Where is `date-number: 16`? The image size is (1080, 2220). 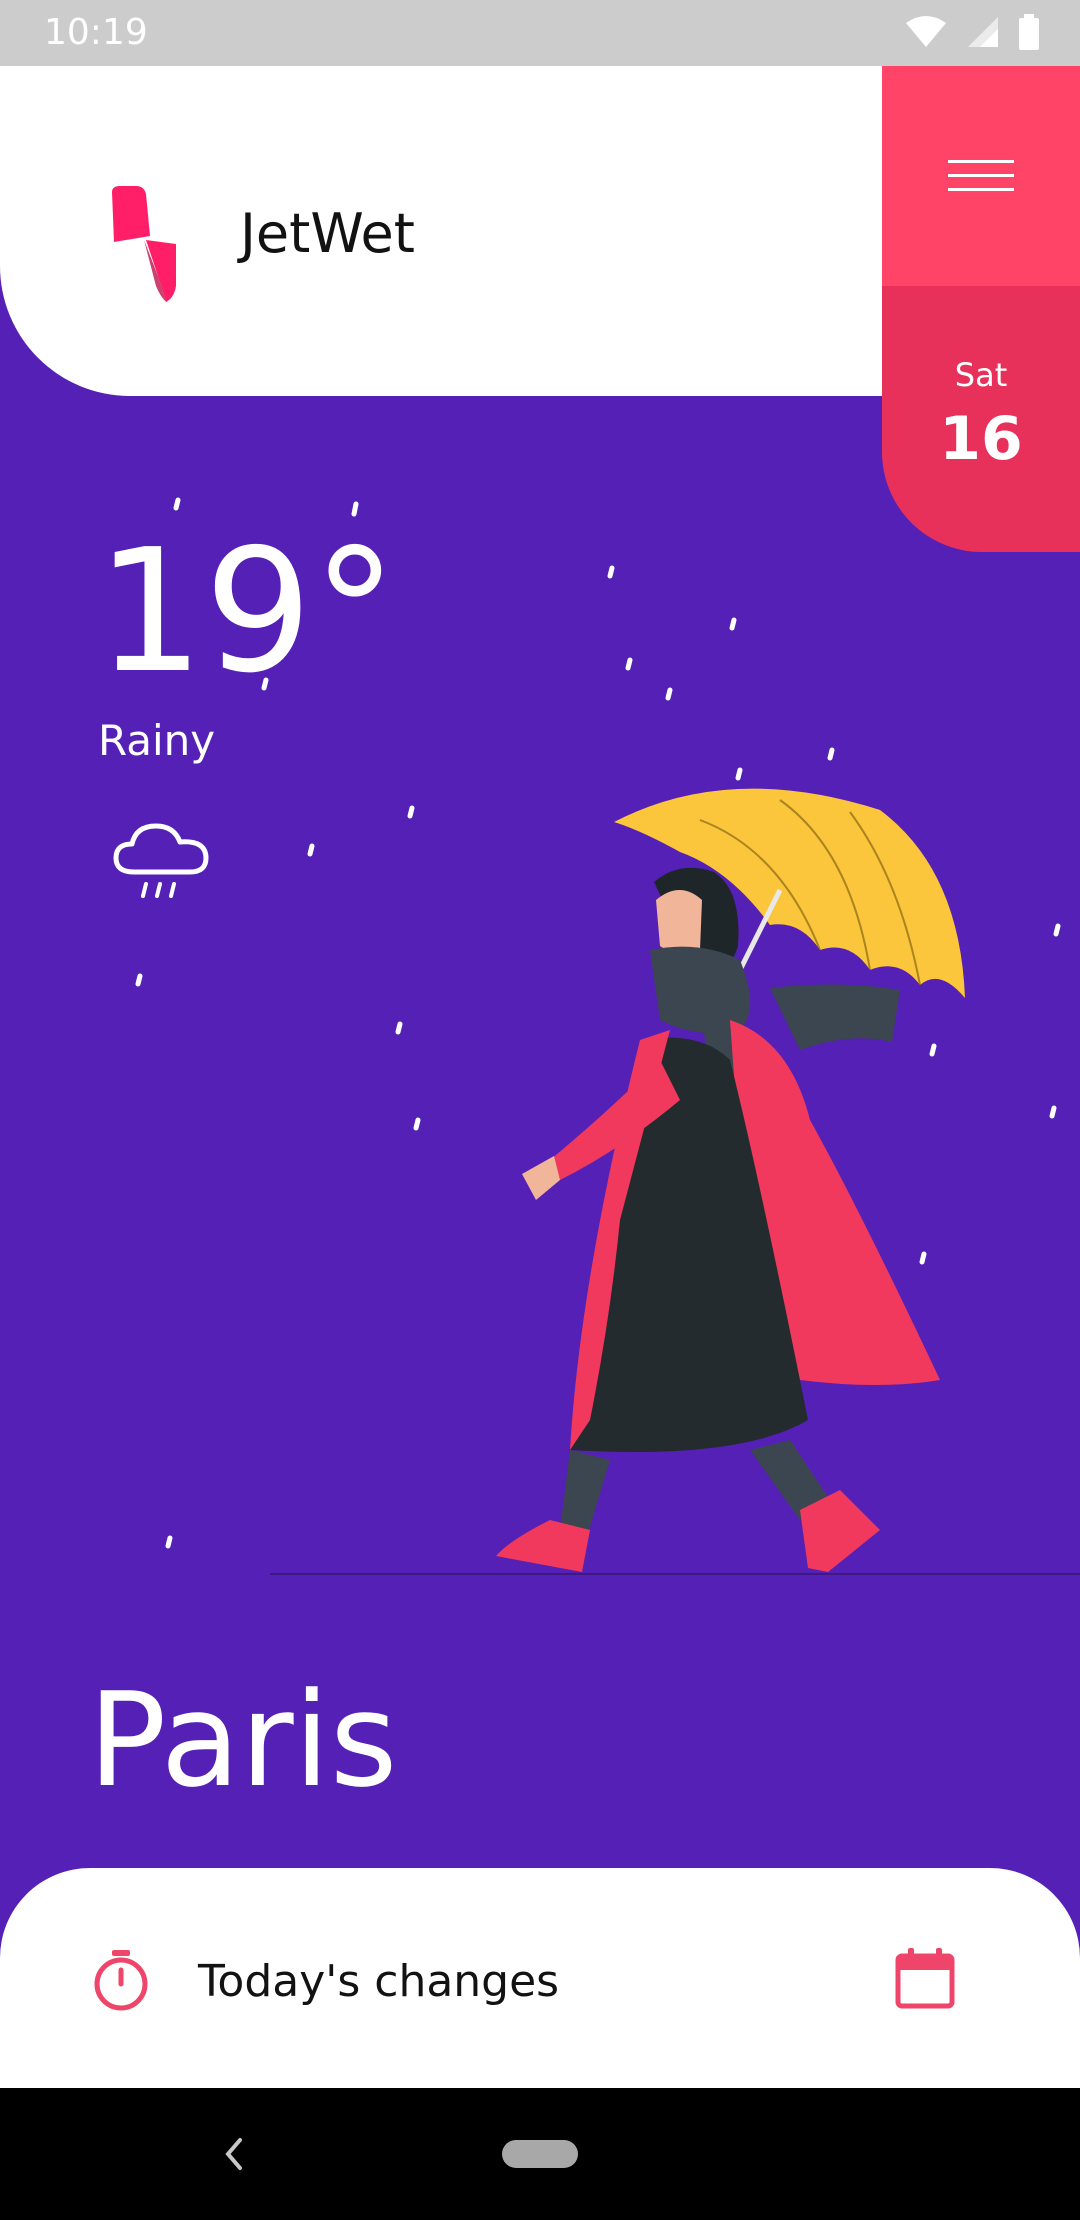
date-number: 16 is located at coordinates (981, 439).